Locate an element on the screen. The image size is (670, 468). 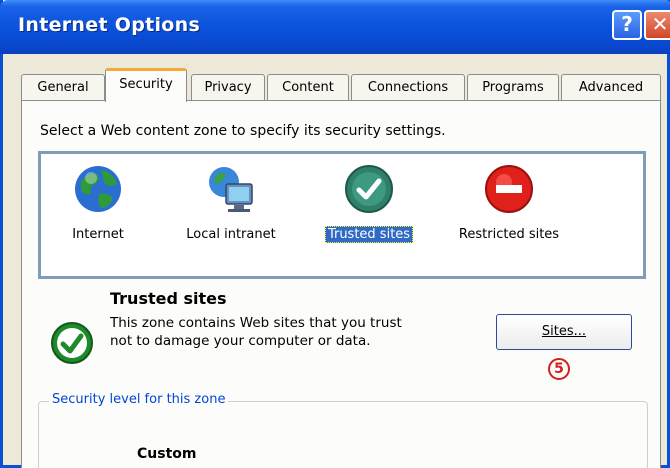
tab-general: General is located at coordinates (63, 87).